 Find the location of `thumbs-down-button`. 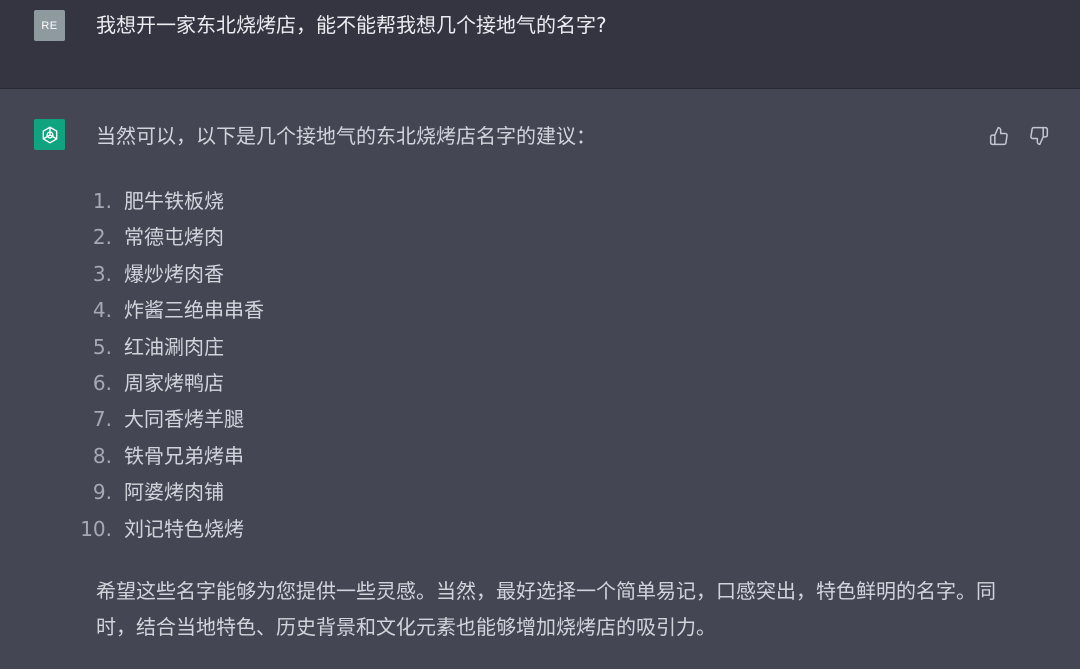

thumbs-down-button is located at coordinates (1039, 136).